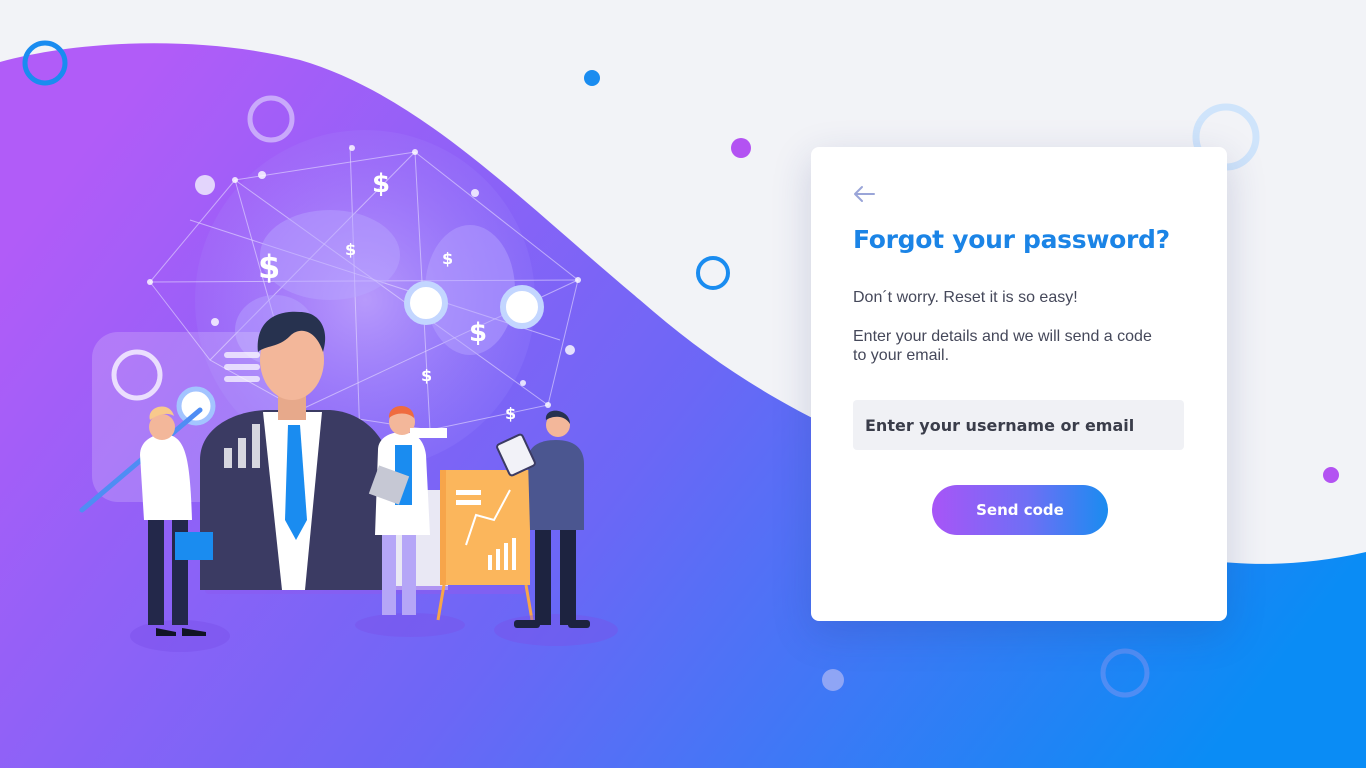 This screenshot has height=768, width=1366. I want to click on deco-ring, so click(713, 273).